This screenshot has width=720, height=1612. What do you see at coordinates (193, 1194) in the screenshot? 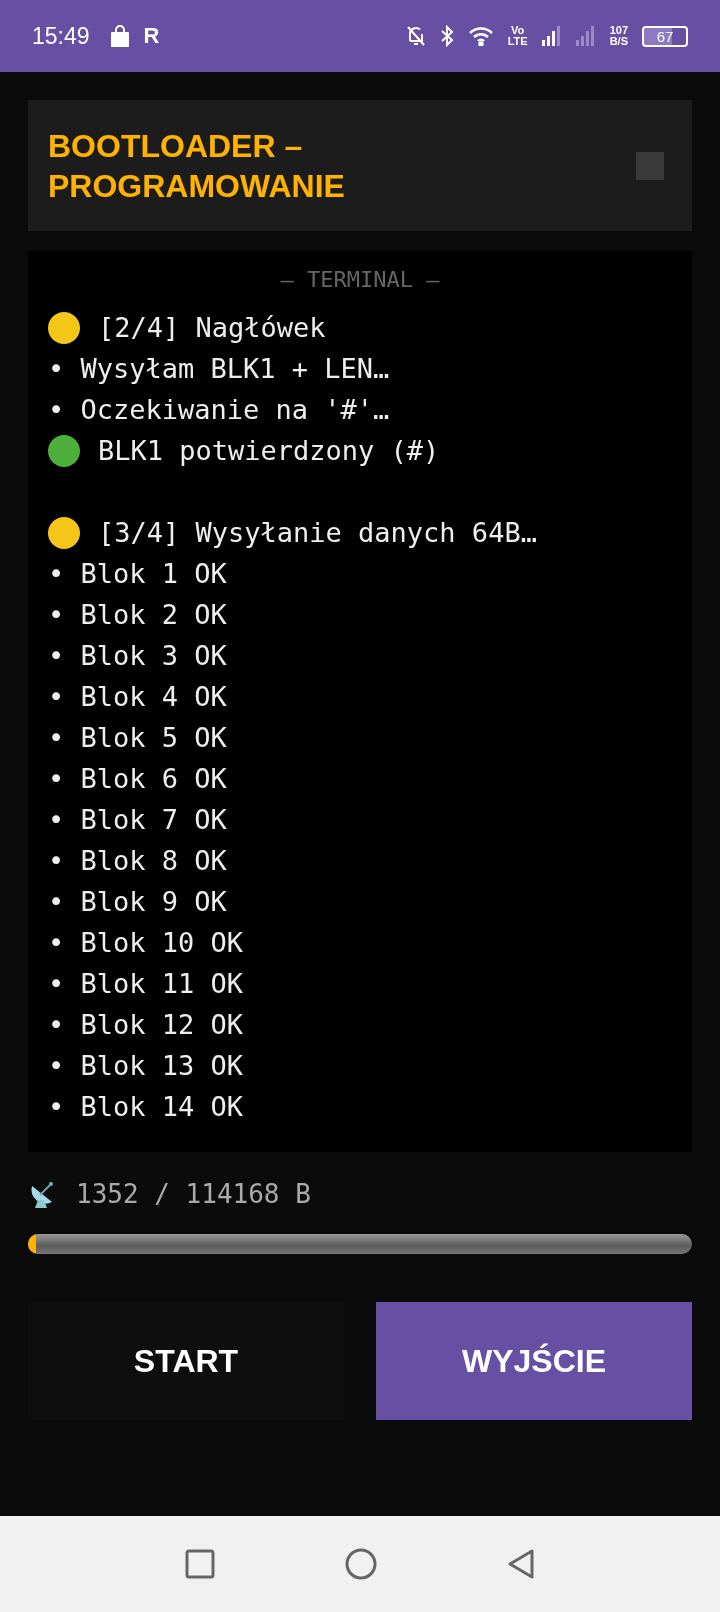
I see `bytes-counter: 1352 / 114168 B` at bounding box center [193, 1194].